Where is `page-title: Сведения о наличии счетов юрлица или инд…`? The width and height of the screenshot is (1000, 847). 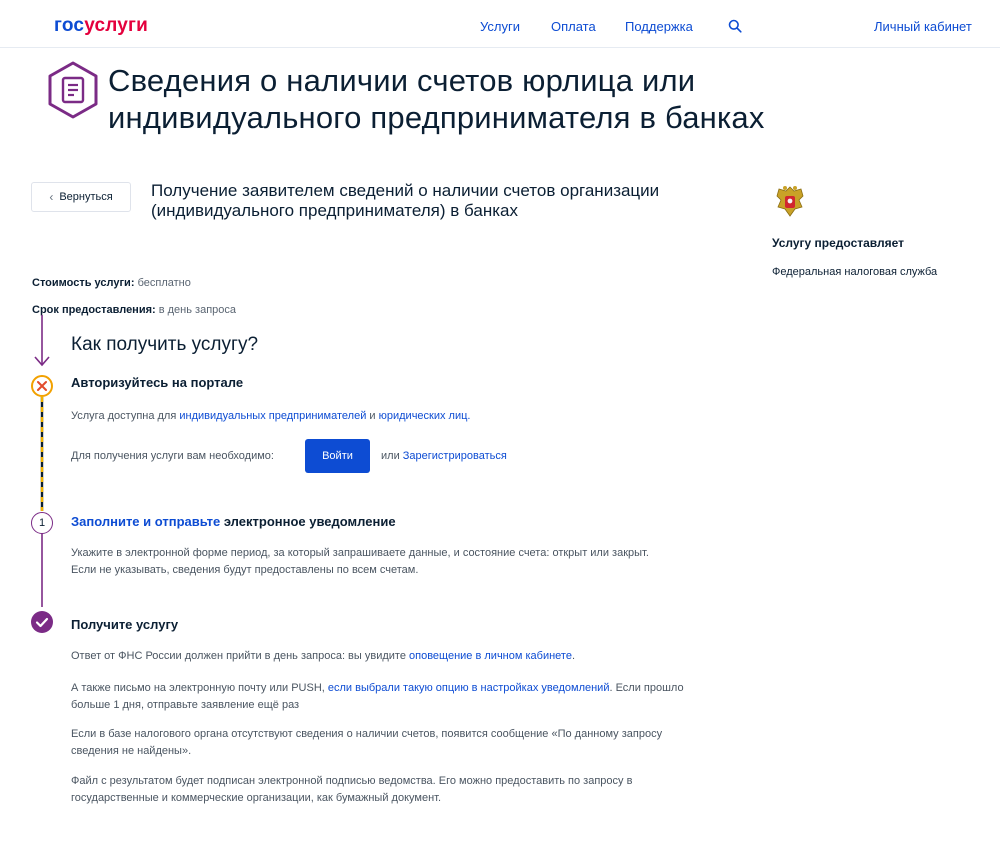
page-title: Сведения о наличии счетов юрлица или инд… is located at coordinates (436, 99).